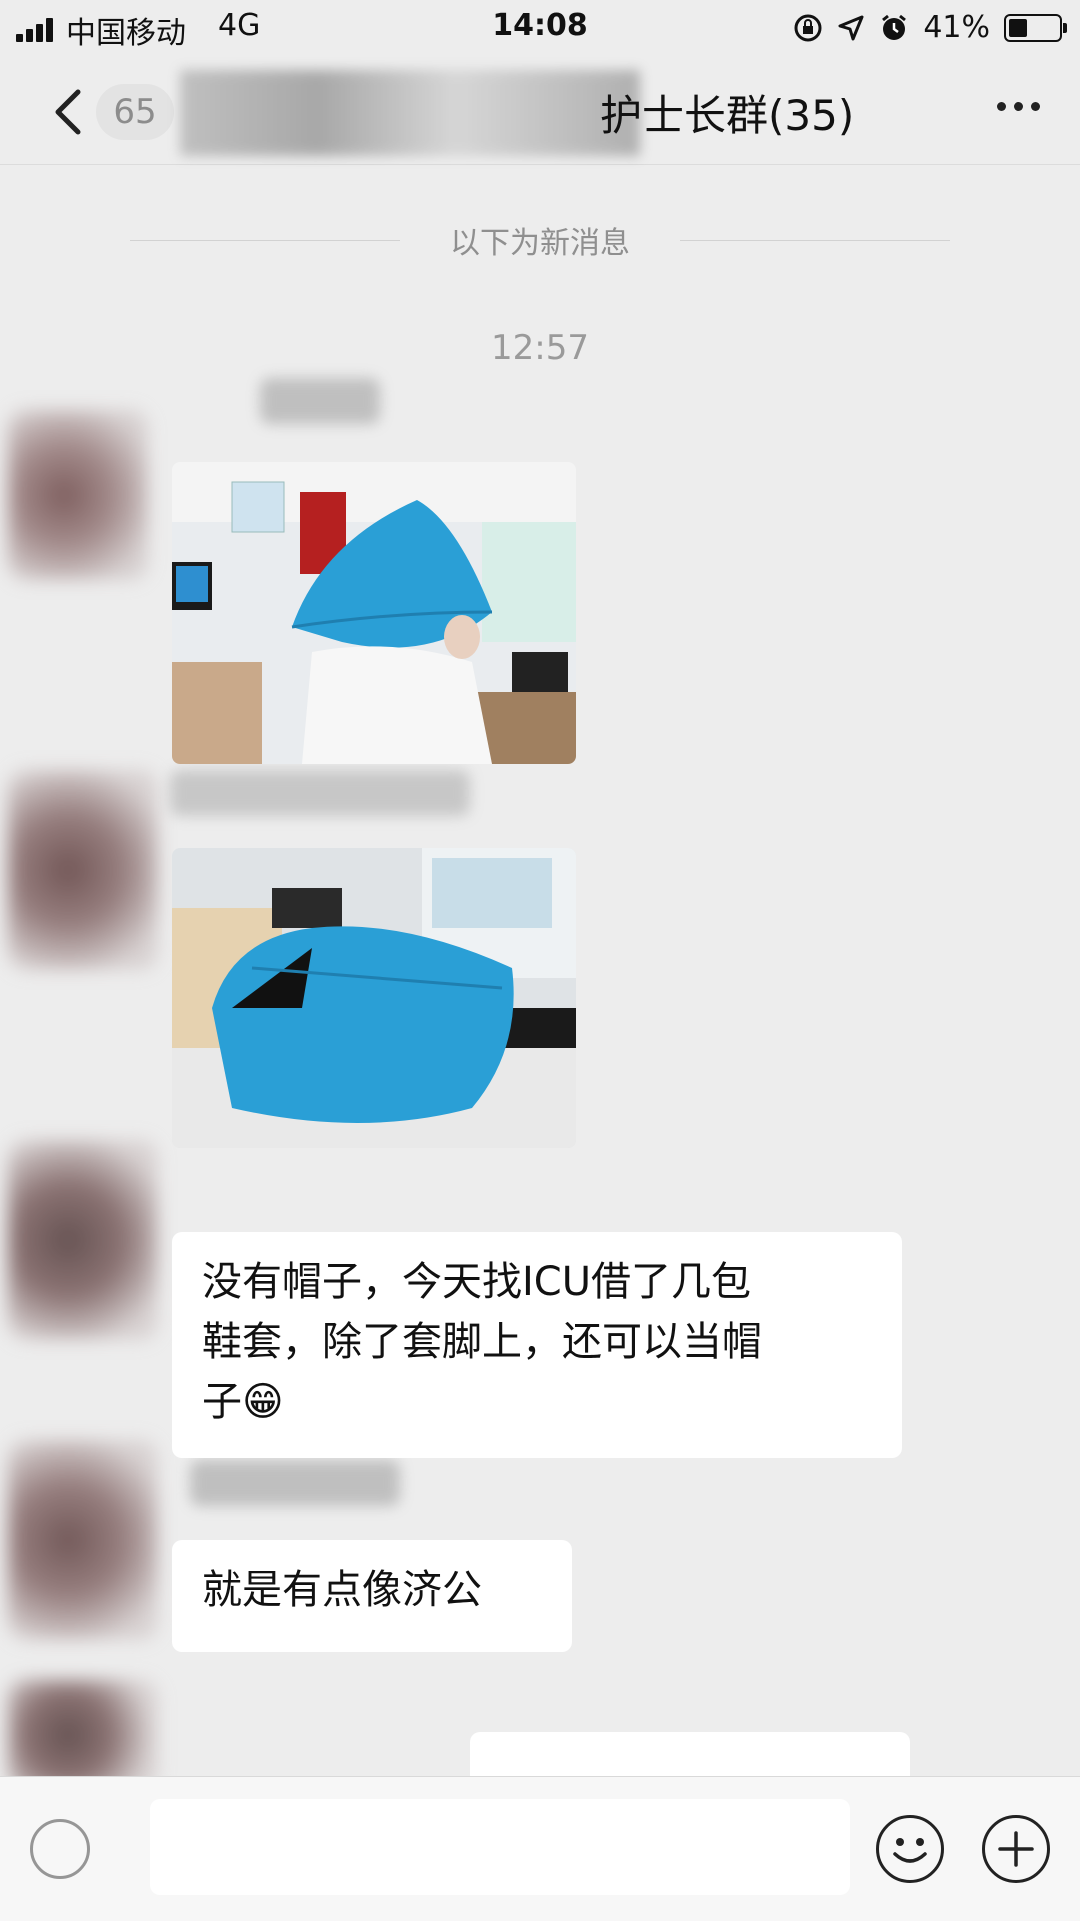 The width and height of the screenshot is (1080, 1921). What do you see at coordinates (243, 1402) in the screenshot?
I see `message-line: 子😁` at bounding box center [243, 1402].